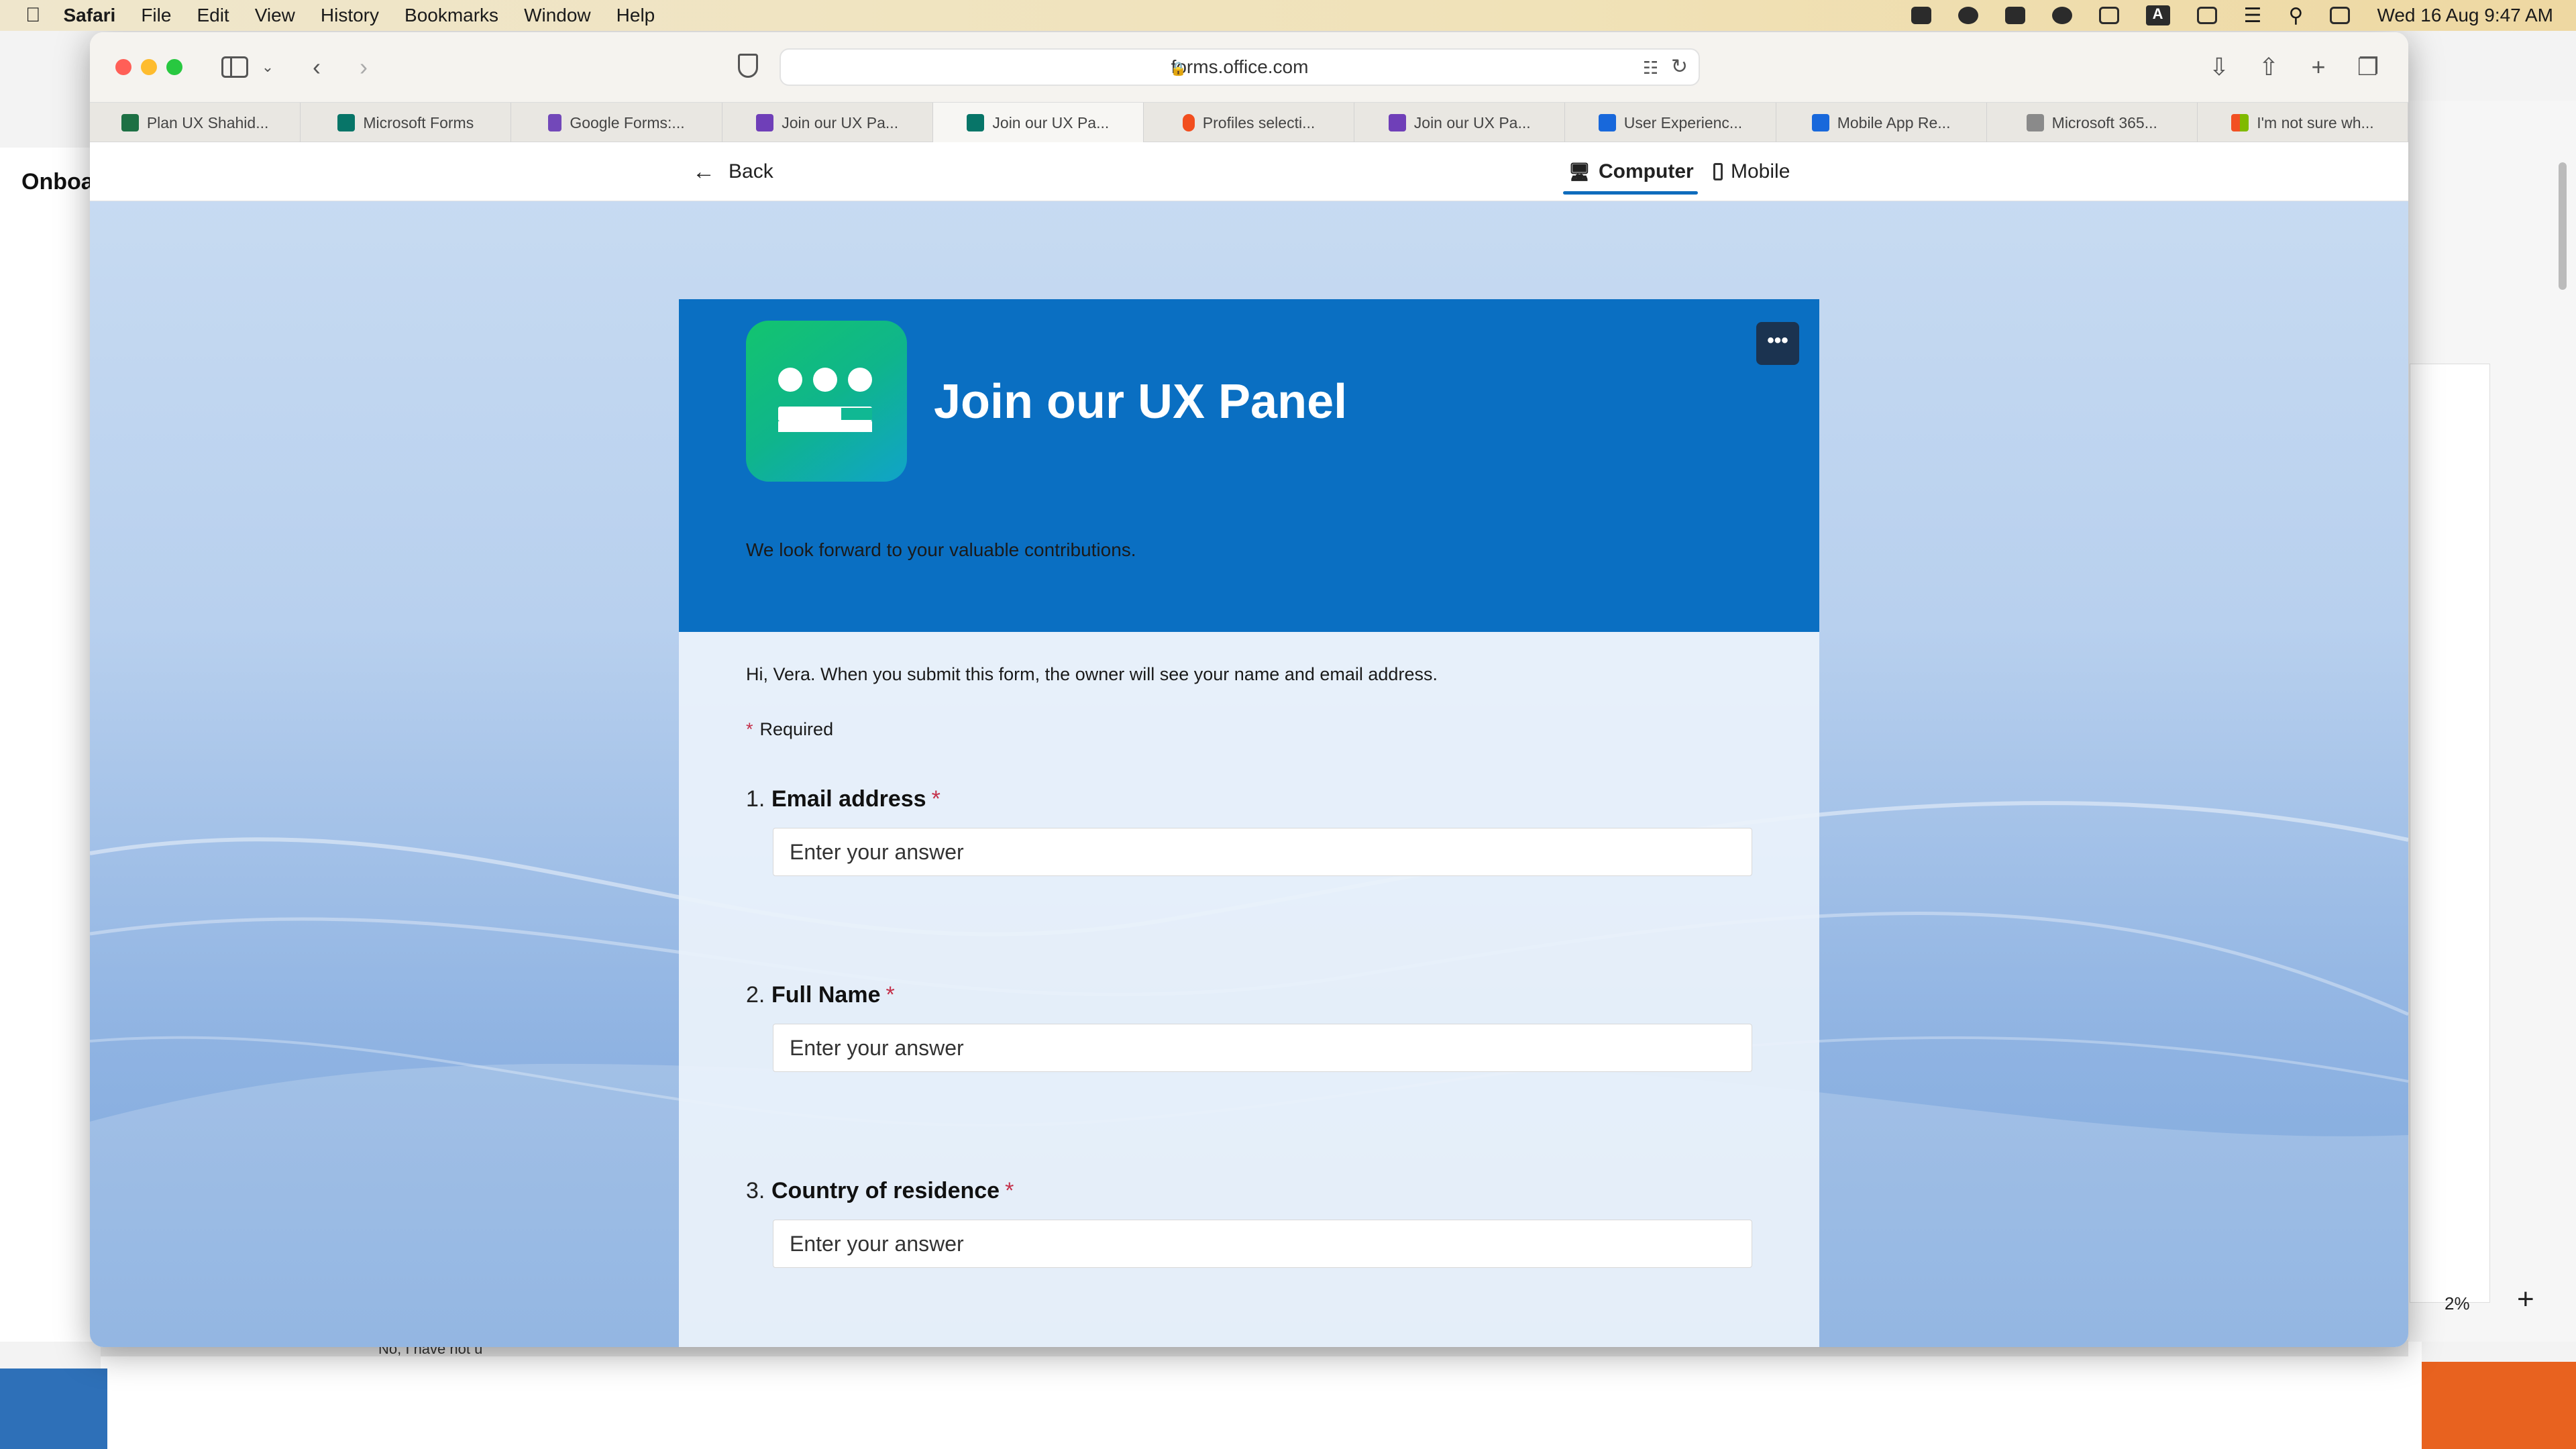 The image size is (2576, 1449). I want to click on address-bar: forms.office.com 🔒 ☷ ↻, so click(1240, 67).